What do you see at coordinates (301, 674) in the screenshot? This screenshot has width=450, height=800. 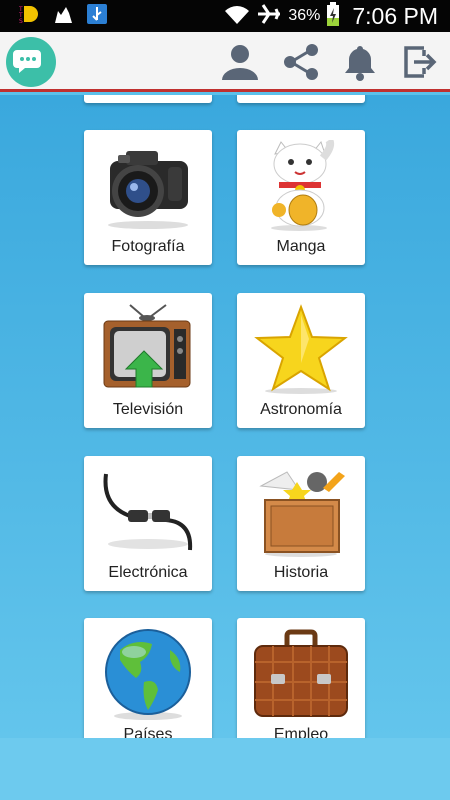 I see `briefcase-icon` at bounding box center [301, 674].